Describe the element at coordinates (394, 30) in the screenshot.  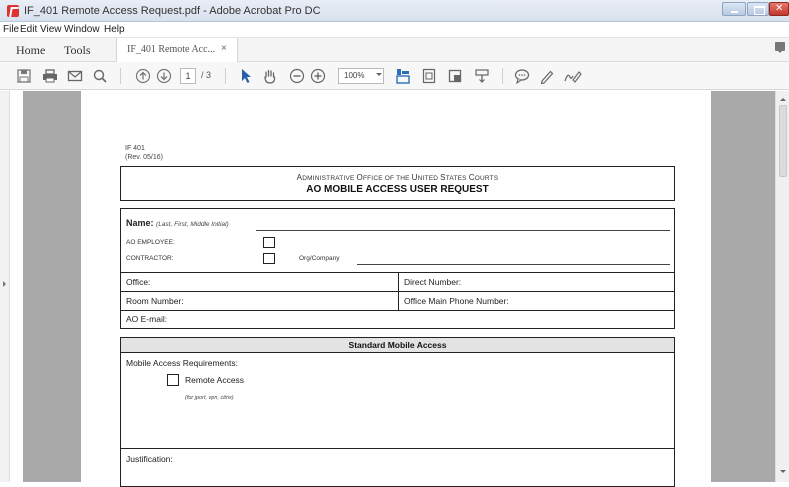
I see `menu-bar: File Edit View Window Help` at that location.